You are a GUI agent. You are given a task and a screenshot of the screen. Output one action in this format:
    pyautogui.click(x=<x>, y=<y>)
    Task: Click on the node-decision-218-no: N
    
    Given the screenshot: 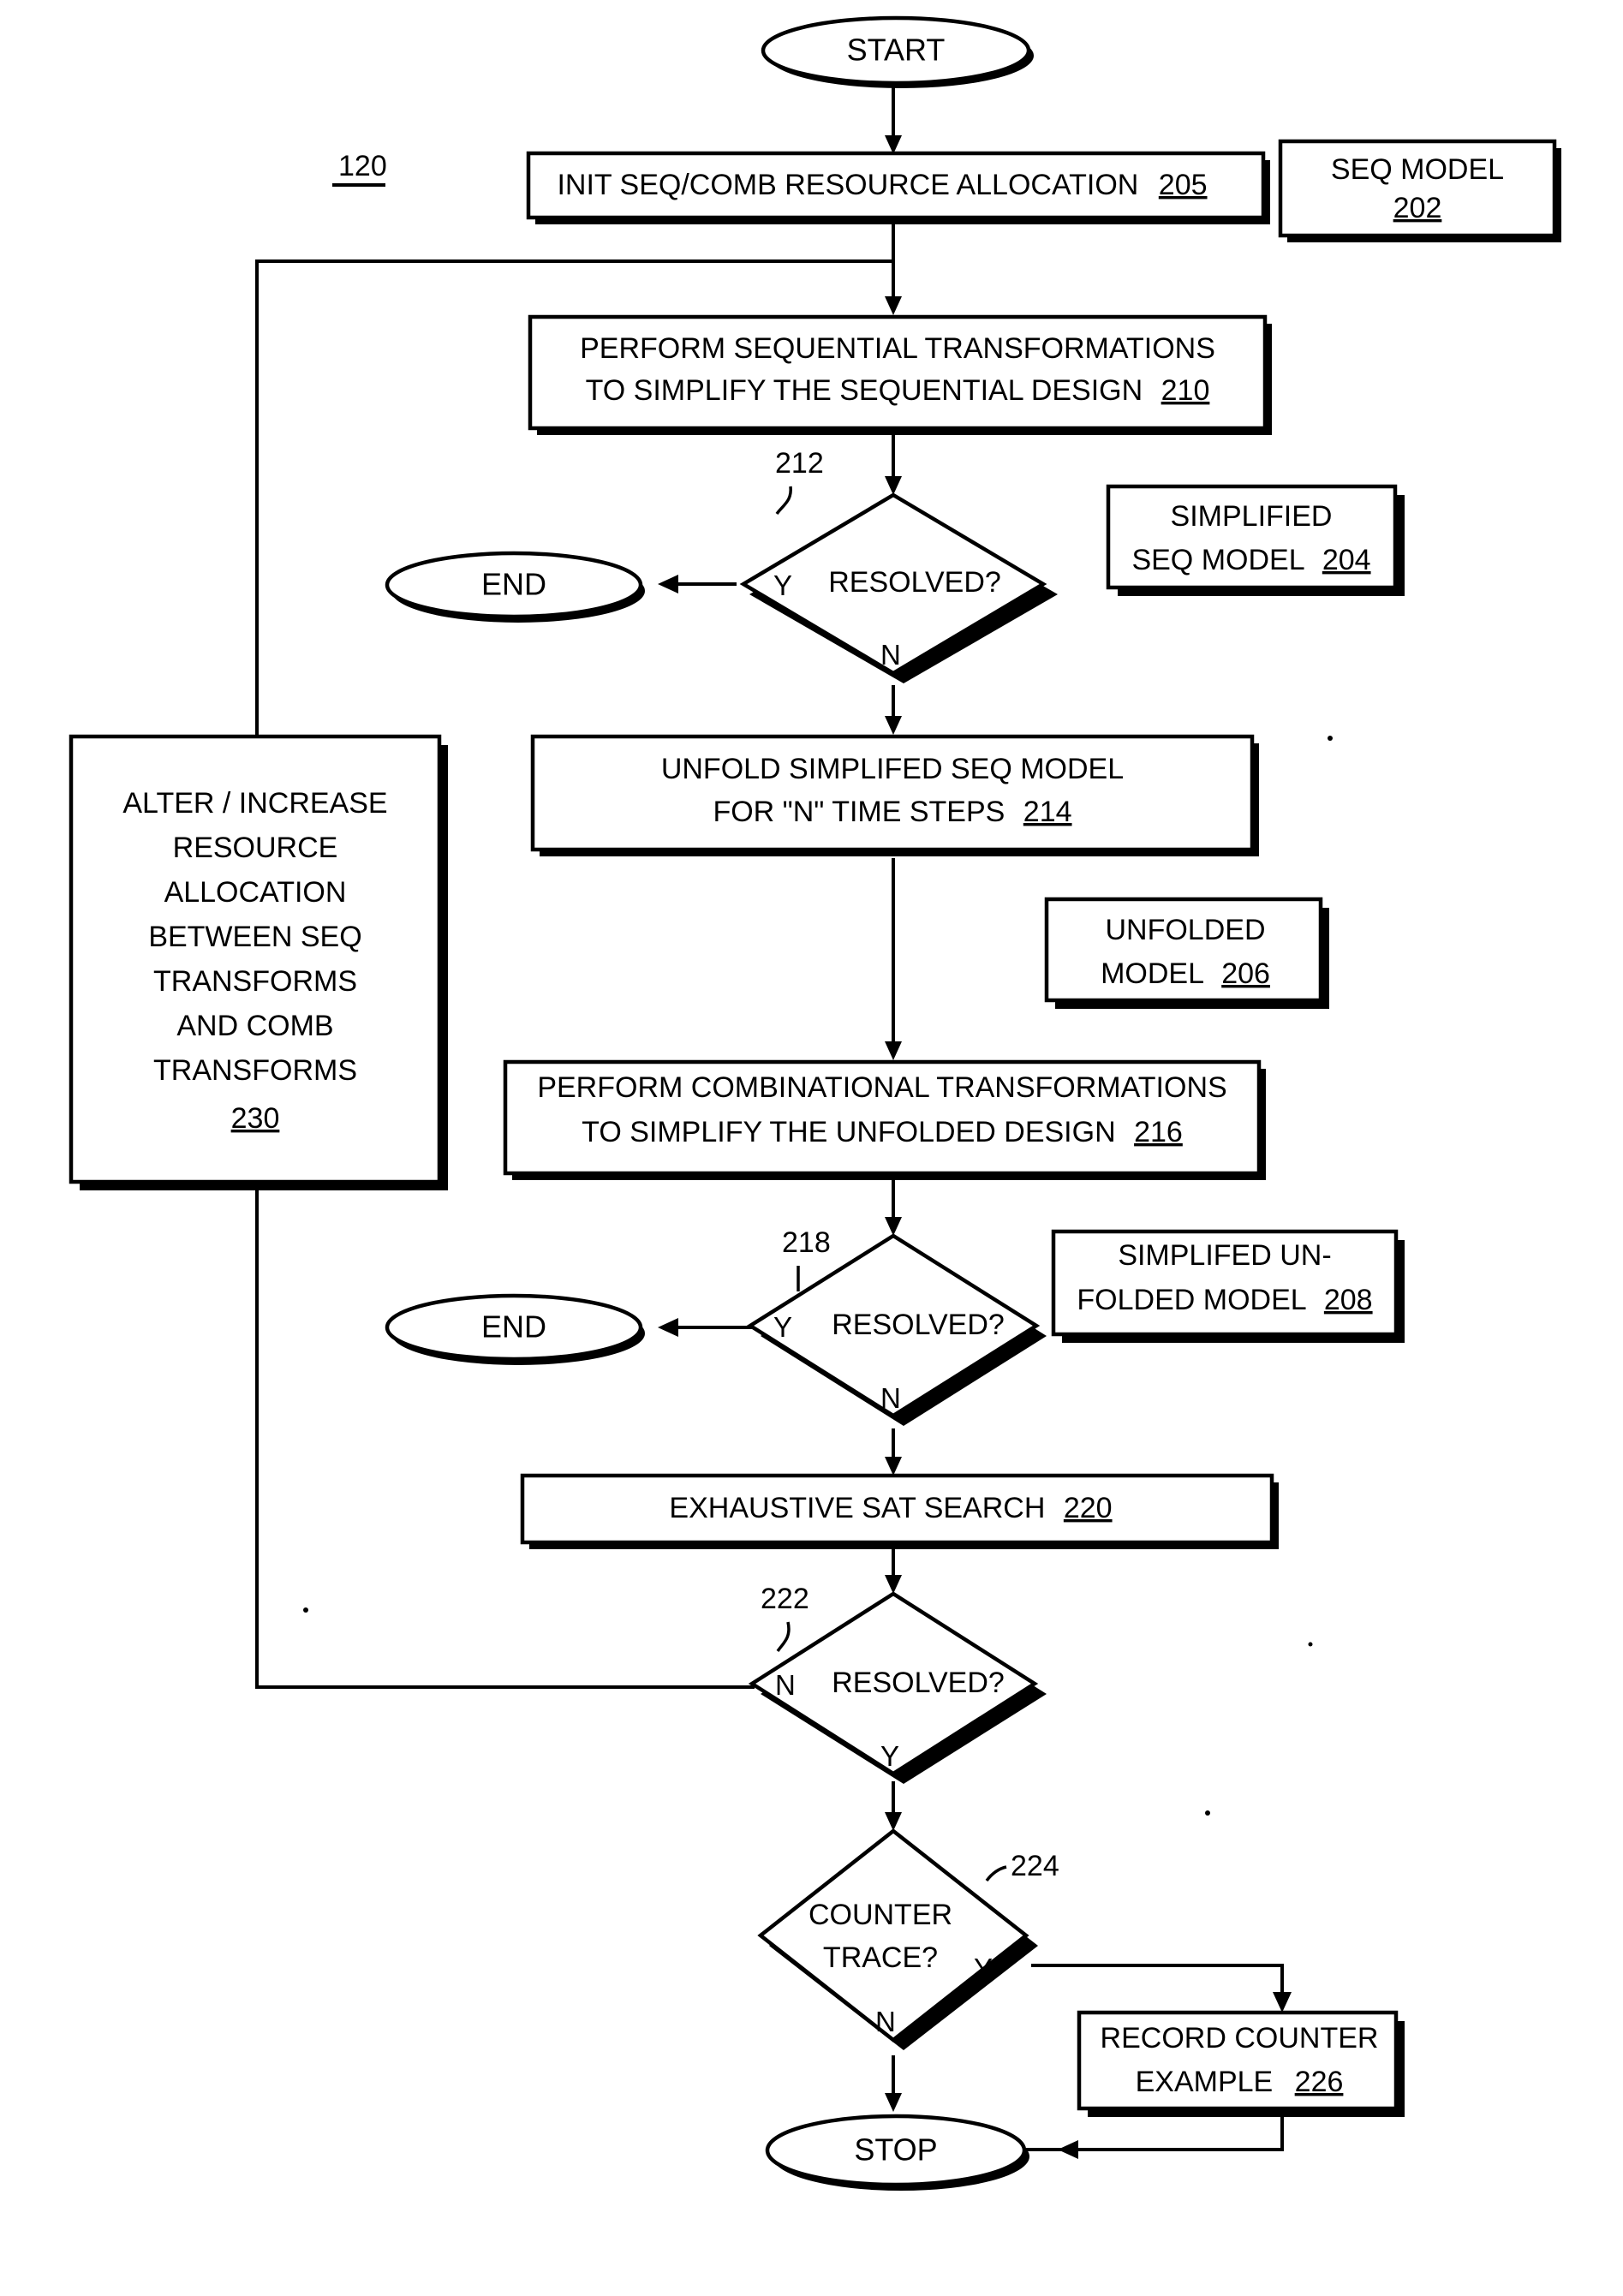 What is the action you would take?
    pyautogui.click(x=890, y=1398)
    